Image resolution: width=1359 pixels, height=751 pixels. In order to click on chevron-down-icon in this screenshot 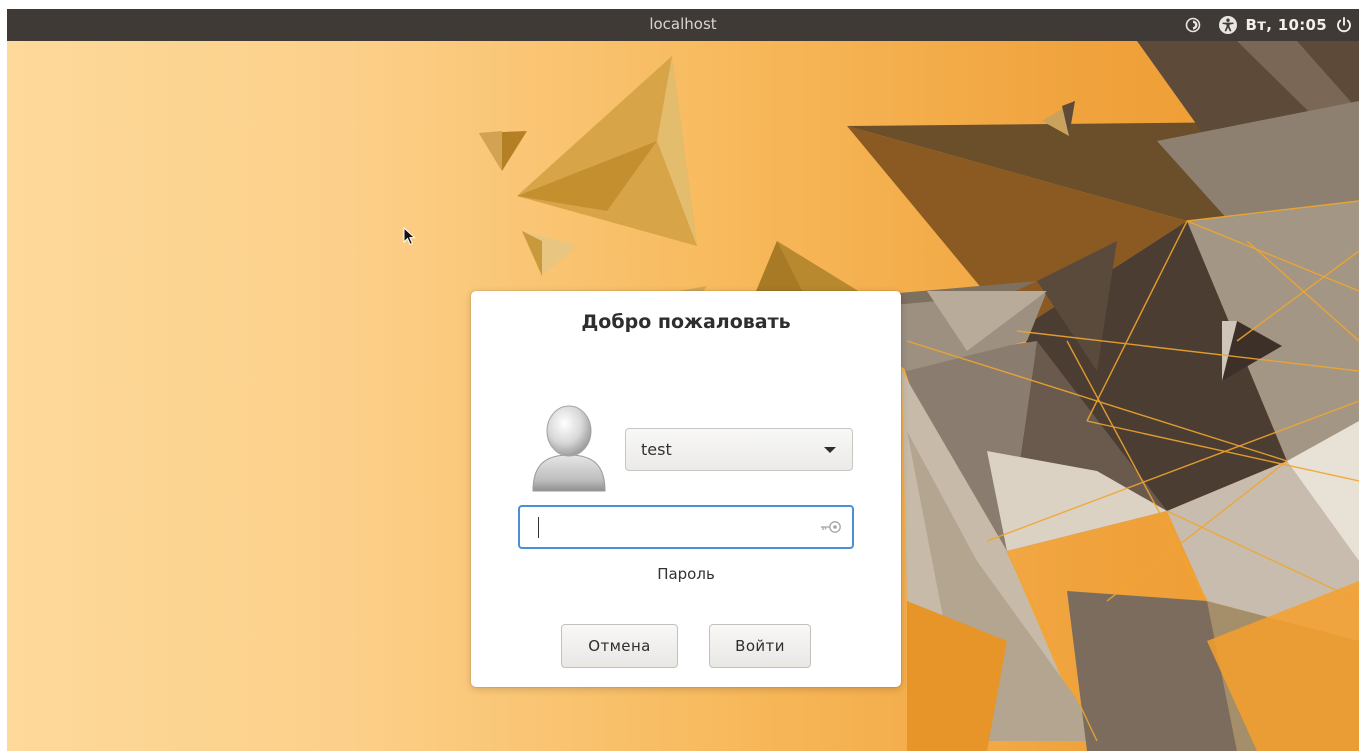, I will do `click(830, 450)`.